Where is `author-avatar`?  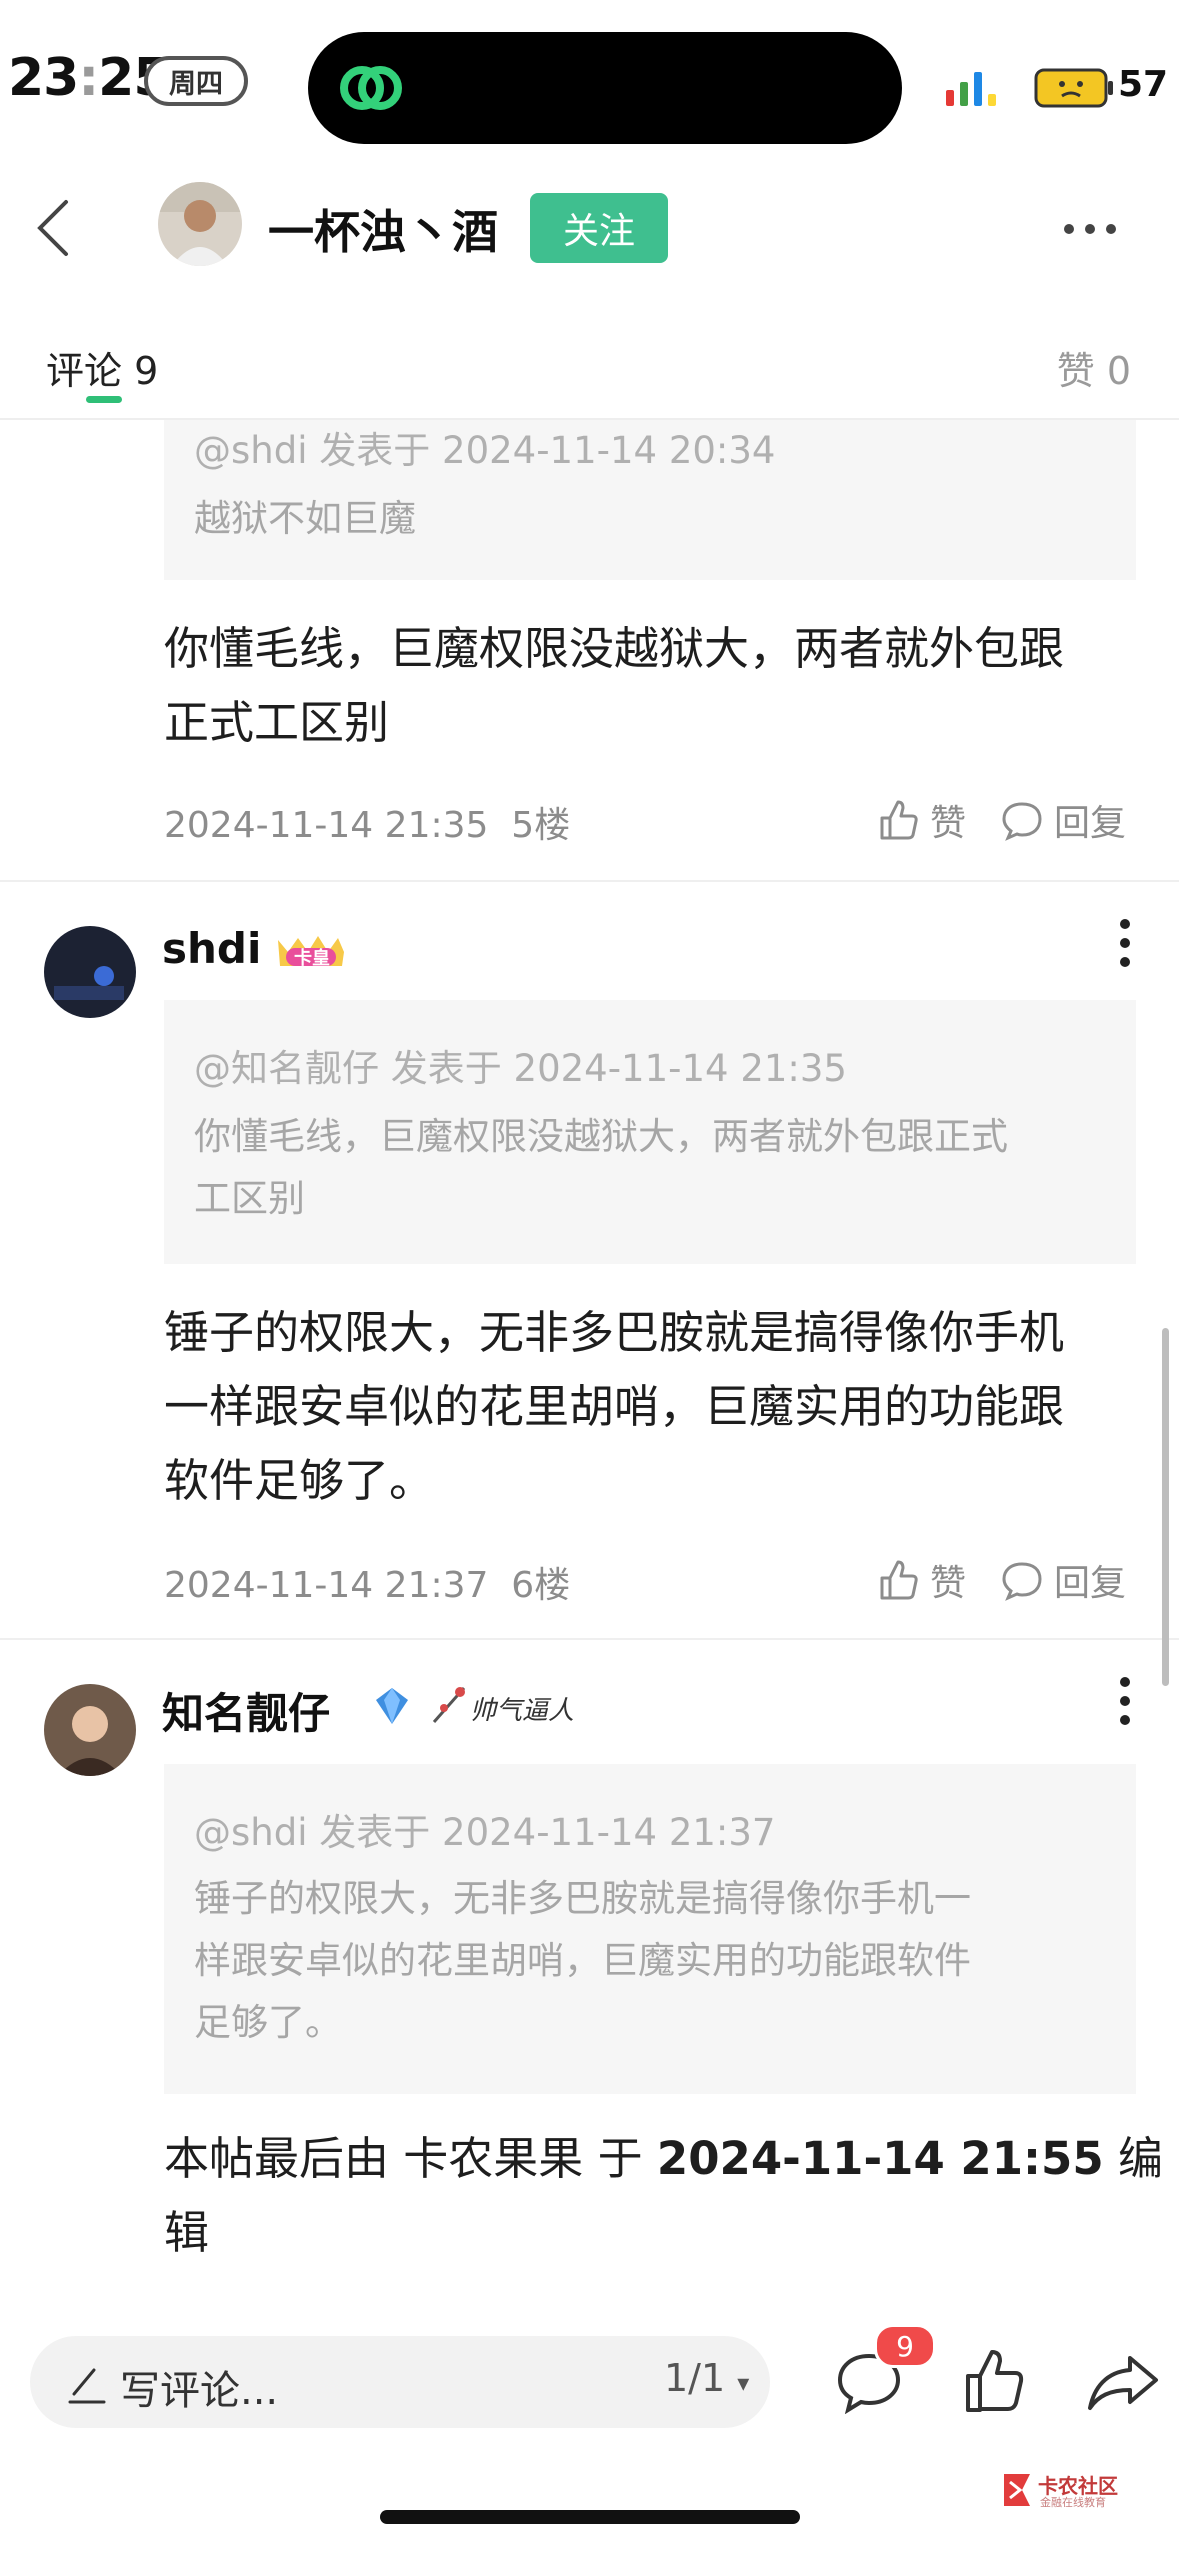 author-avatar is located at coordinates (200, 224).